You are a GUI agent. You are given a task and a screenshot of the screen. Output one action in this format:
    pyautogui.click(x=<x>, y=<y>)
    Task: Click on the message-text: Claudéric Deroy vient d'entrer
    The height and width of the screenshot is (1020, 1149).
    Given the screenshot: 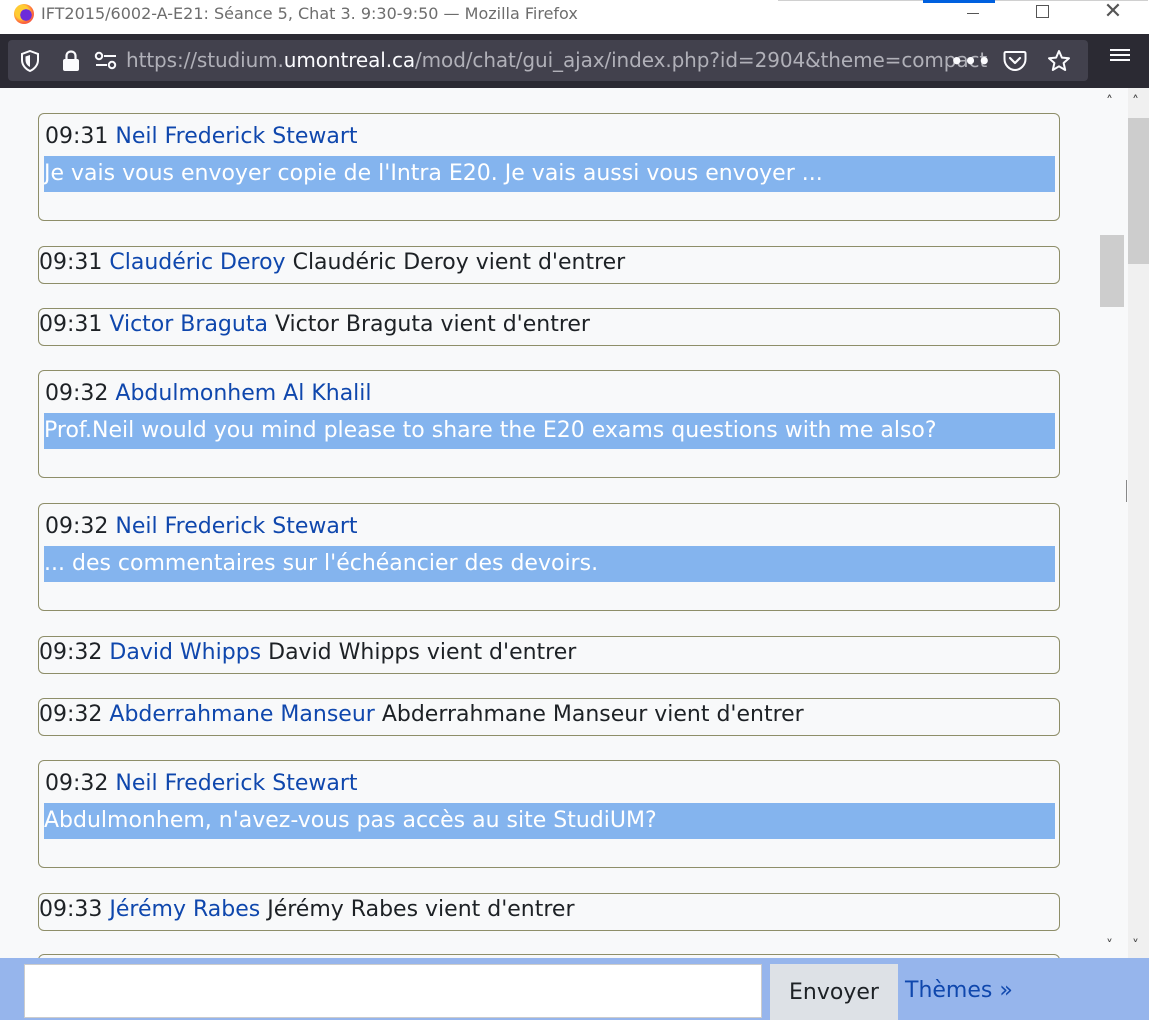 What is the action you would take?
    pyautogui.click(x=459, y=262)
    